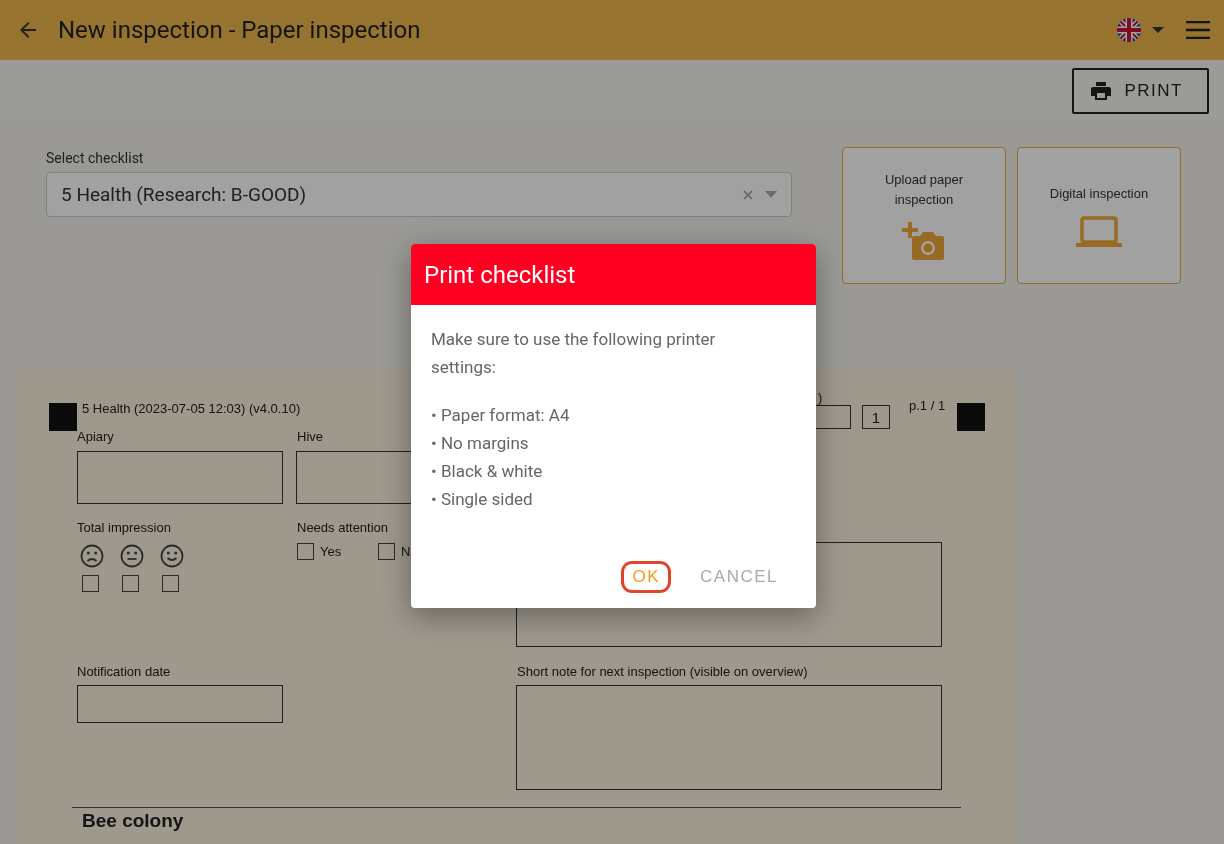 The width and height of the screenshot is (1224, 844). I want to click on field-label: Apiary, so click(95, 436).